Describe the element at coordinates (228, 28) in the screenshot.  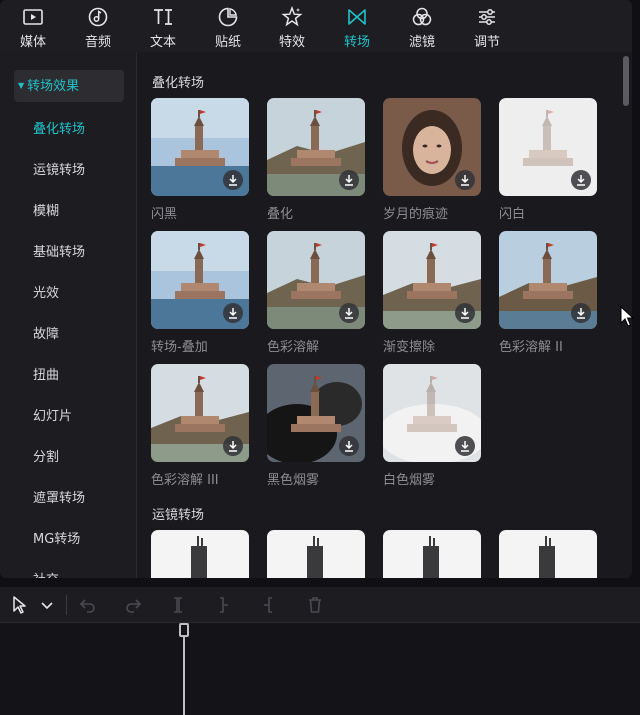
I see `tab-sticker: 贴纸` at that location.